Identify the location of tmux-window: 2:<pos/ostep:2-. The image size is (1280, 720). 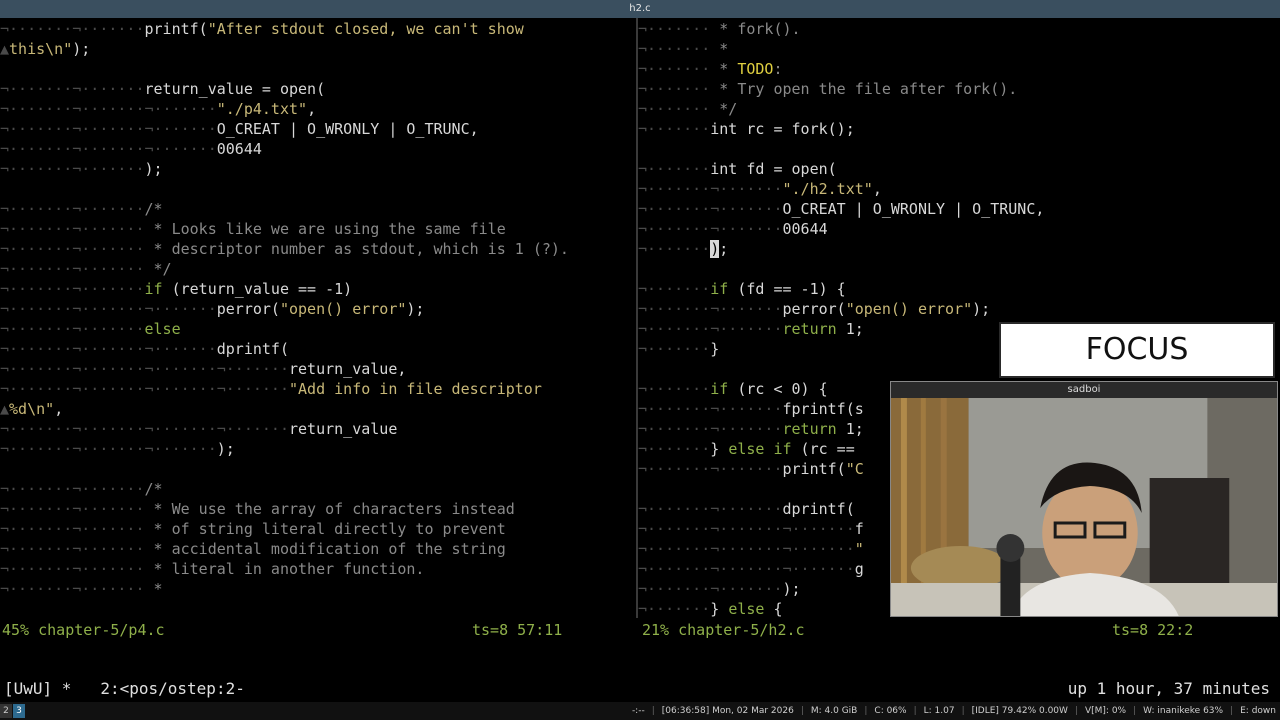
(172, 688).